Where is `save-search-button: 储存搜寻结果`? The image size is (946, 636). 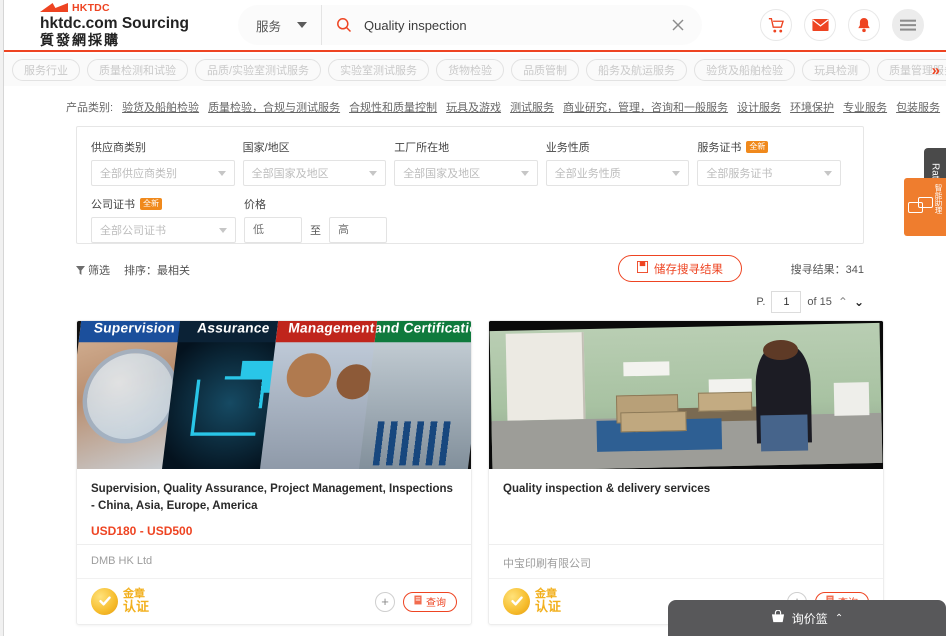
save-search-button: 储存搜寻结果 is located at coordinates (680, 268).